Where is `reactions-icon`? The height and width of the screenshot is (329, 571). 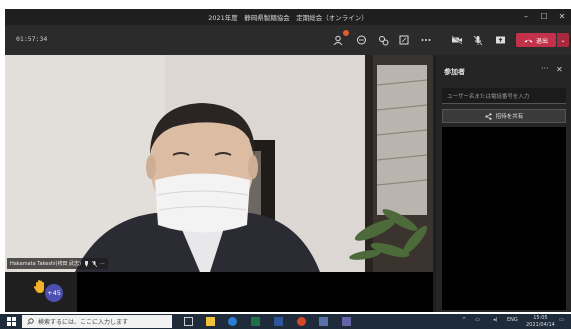 reactions-icon is located at coordinates (383, 40).